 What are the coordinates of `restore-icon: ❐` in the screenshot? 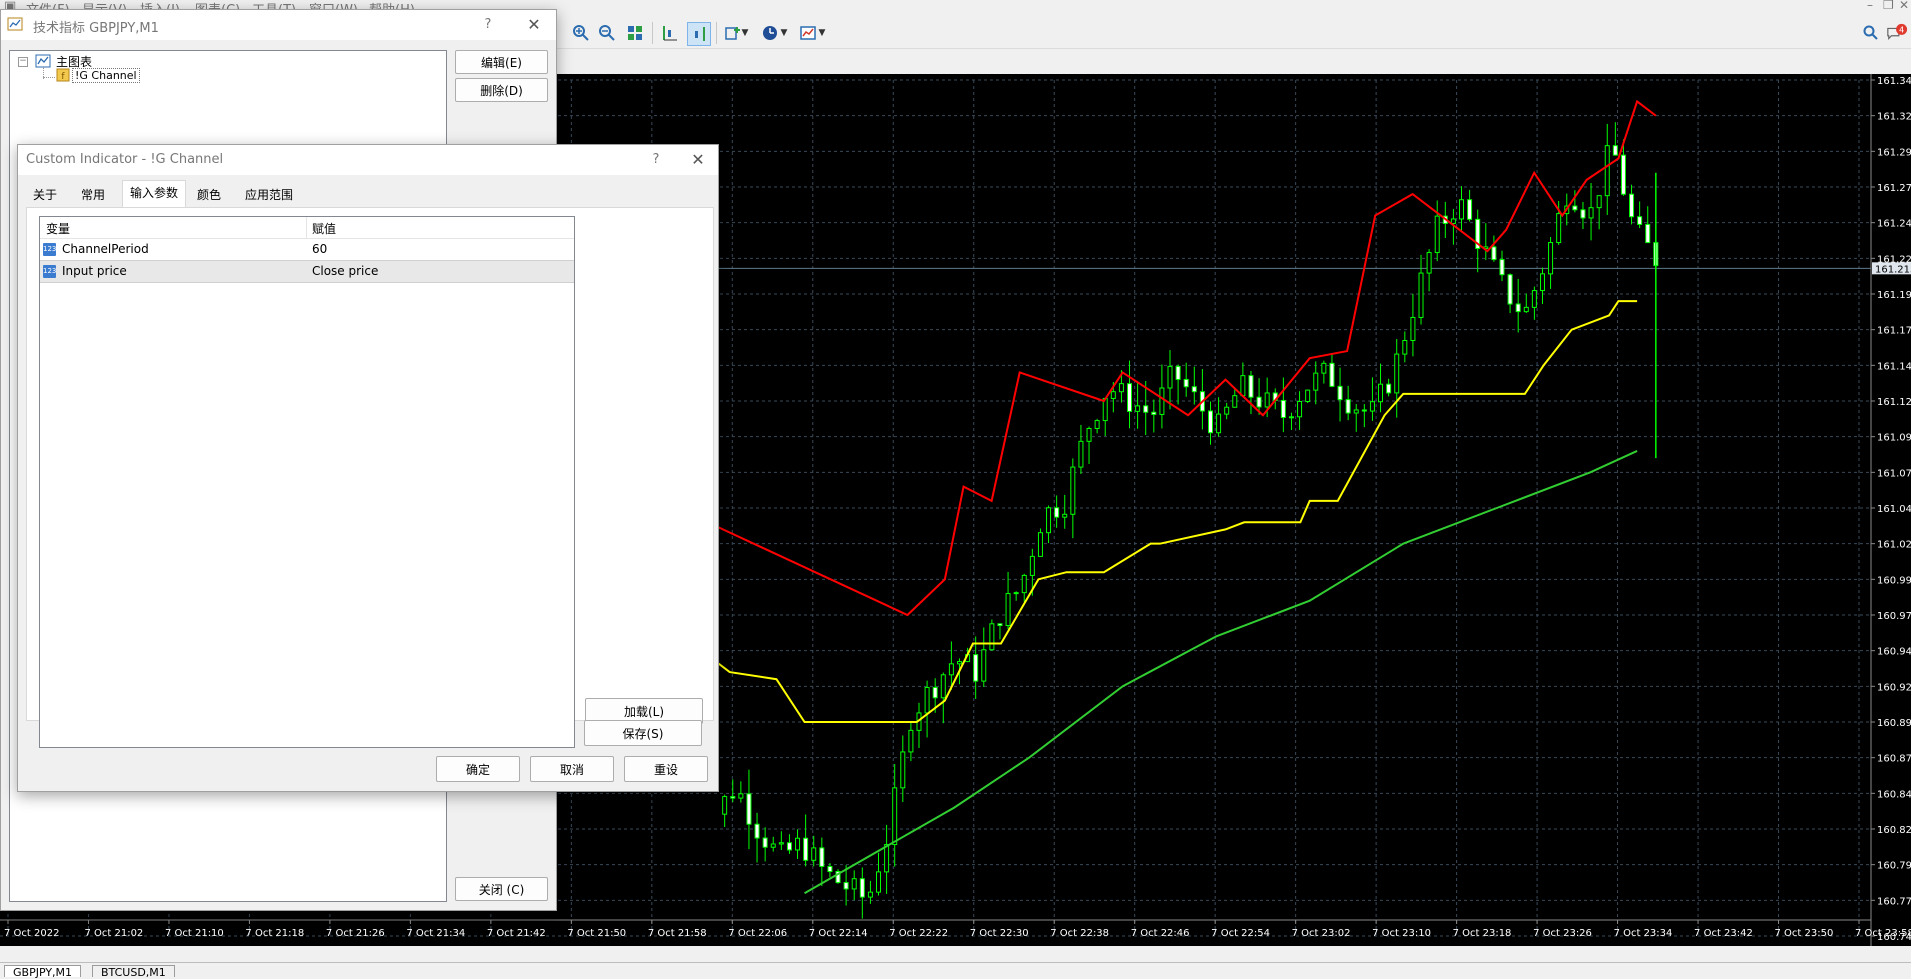 It's located at (1888, 6).